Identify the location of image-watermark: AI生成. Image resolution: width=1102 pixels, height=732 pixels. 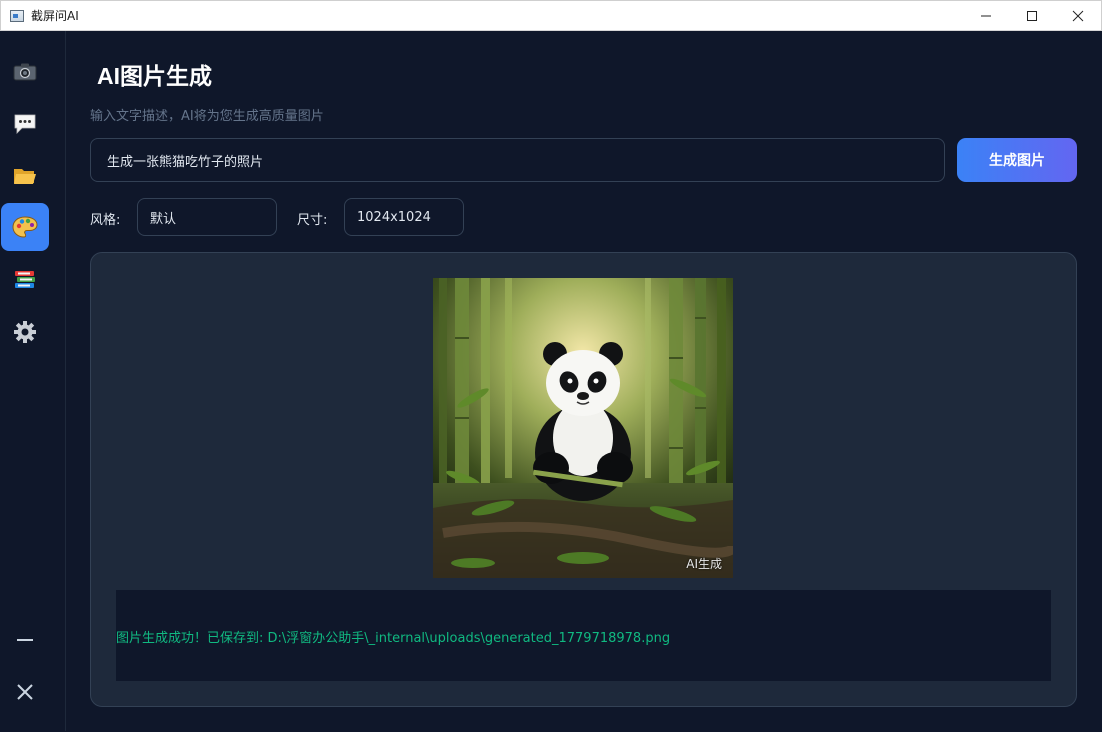
(704, 564).